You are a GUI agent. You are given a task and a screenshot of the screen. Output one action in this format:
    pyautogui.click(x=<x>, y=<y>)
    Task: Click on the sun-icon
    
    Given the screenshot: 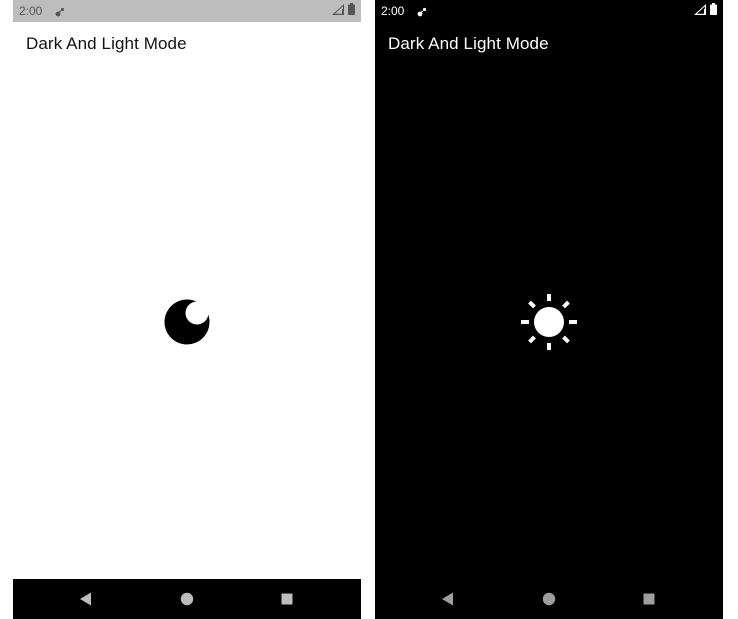 What is the action you would take?
    pyautogui.click(x=549, y=324)
    